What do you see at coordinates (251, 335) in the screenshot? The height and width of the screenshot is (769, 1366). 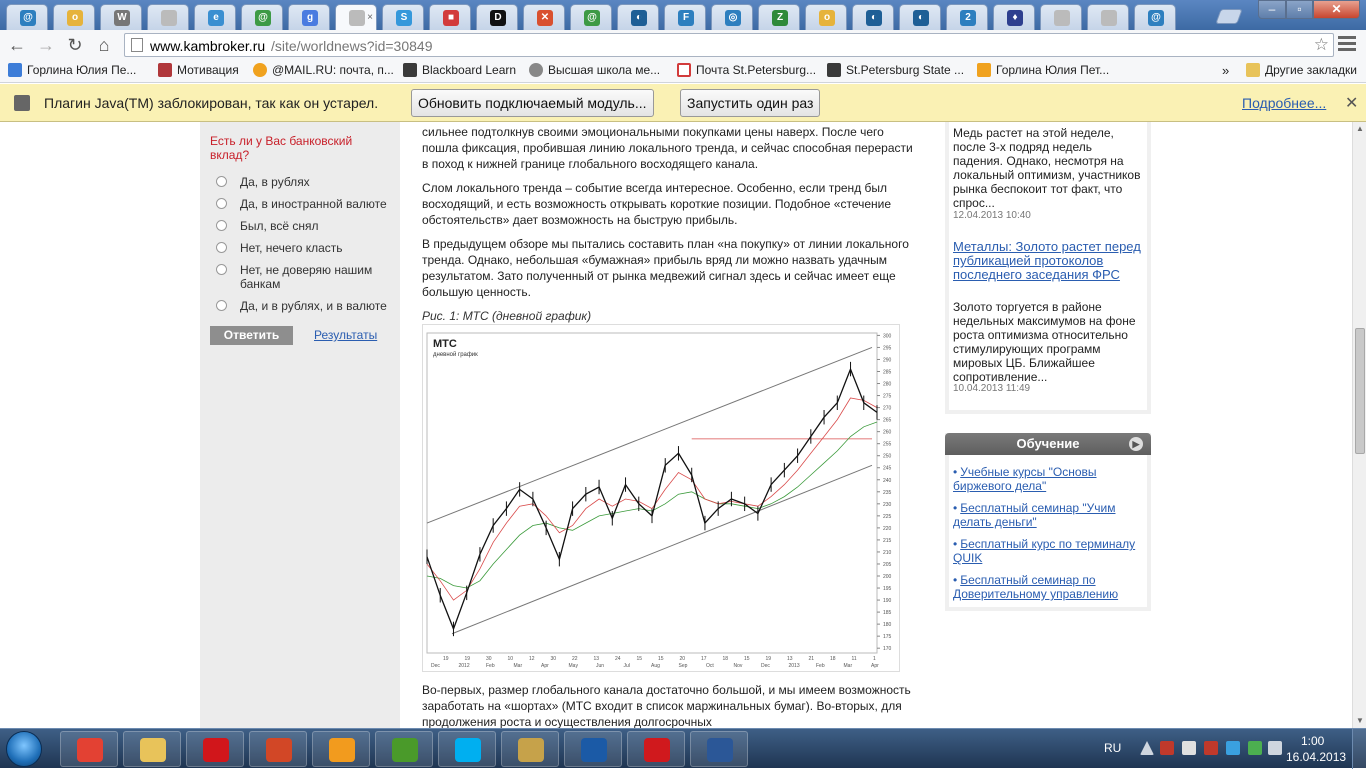 I see `answer-button: Ответить` at bounding box center [251, 335].